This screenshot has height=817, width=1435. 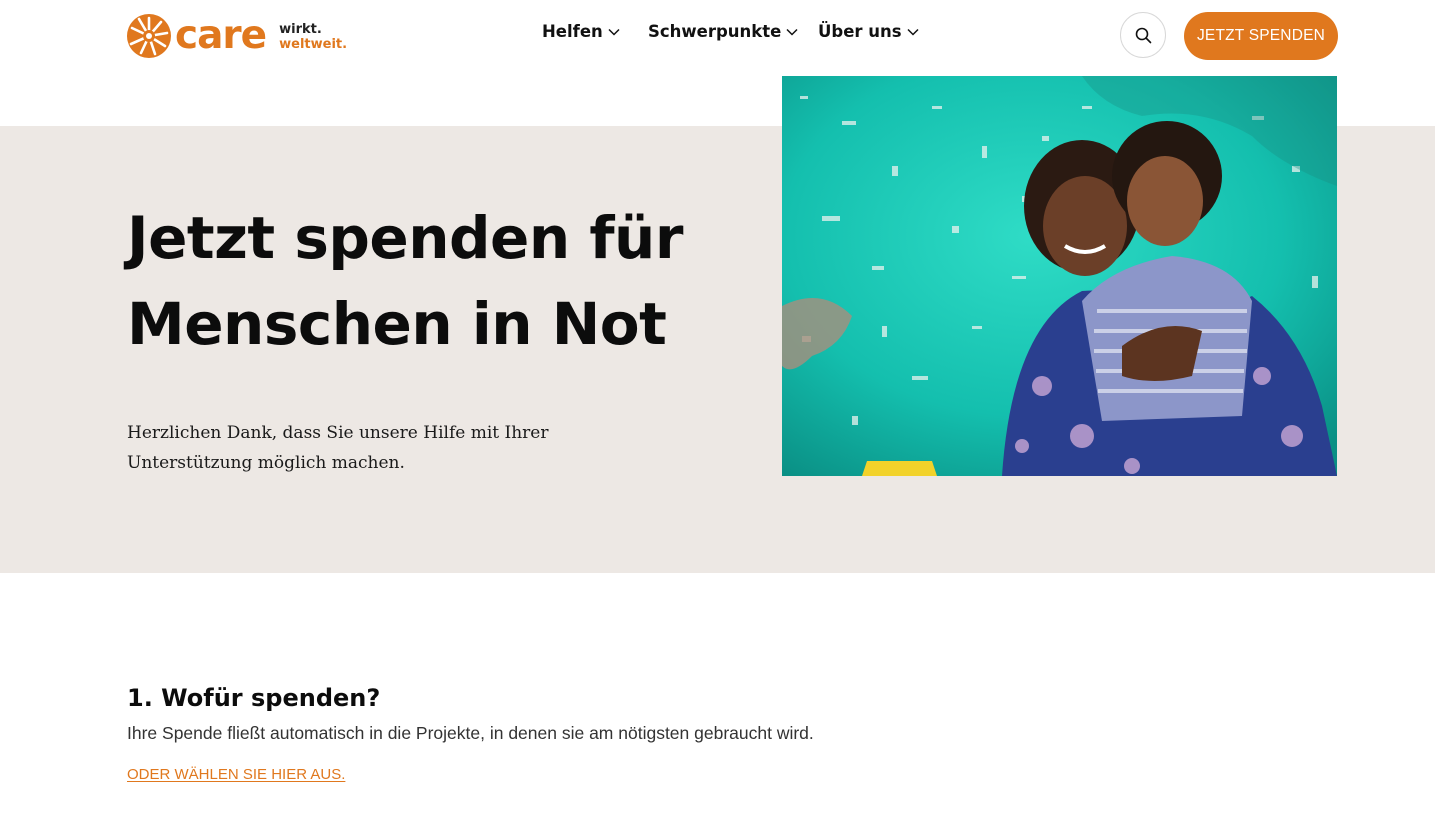 I want to click on hero-title-line-1: Jetzt spenden für, so click(x=405, y=238).